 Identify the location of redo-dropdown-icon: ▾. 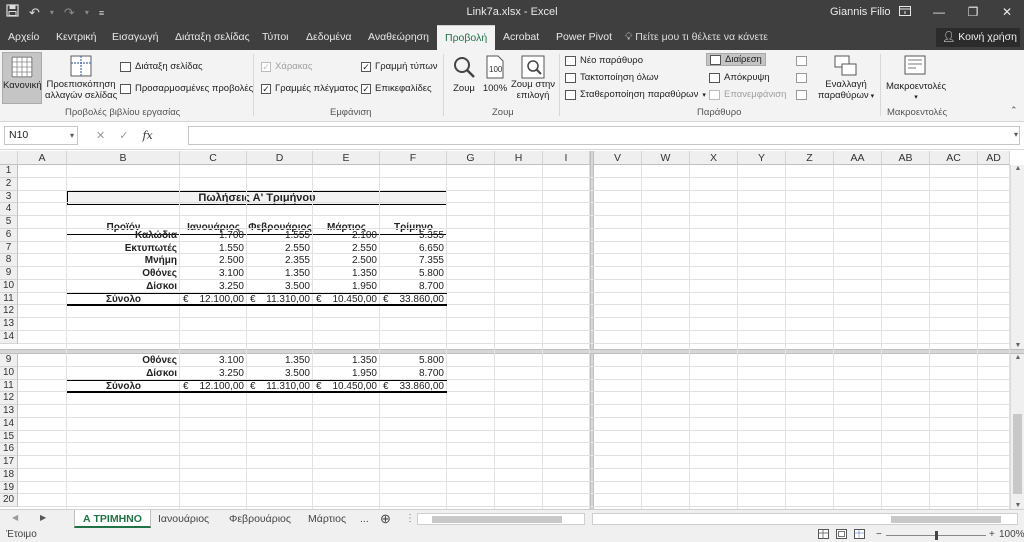
(87, 13).